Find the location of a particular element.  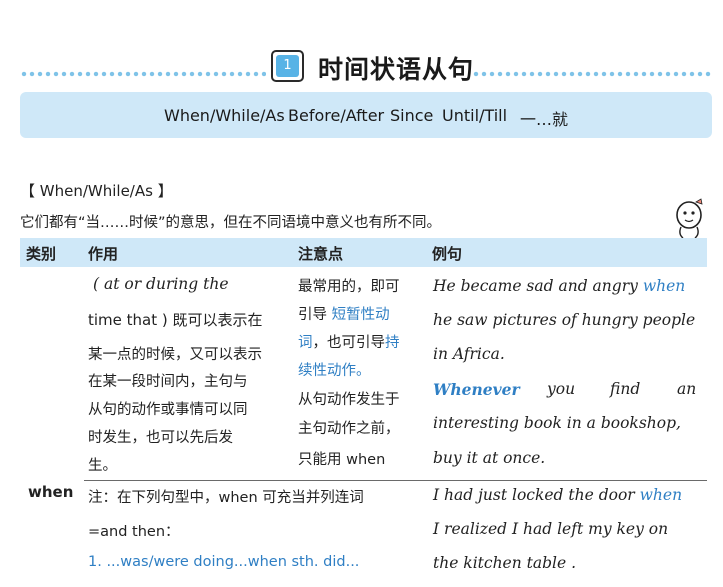

section-number-badge: 1 is located at coordinates (287, 66).